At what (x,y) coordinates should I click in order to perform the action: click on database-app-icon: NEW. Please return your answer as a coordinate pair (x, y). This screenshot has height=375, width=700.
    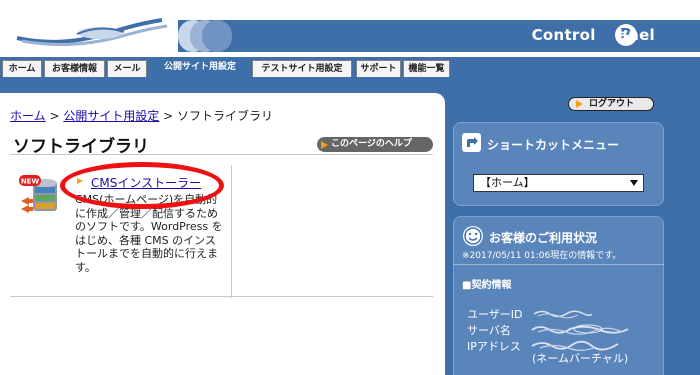
    Looking at the image, I should click on (42, 195).